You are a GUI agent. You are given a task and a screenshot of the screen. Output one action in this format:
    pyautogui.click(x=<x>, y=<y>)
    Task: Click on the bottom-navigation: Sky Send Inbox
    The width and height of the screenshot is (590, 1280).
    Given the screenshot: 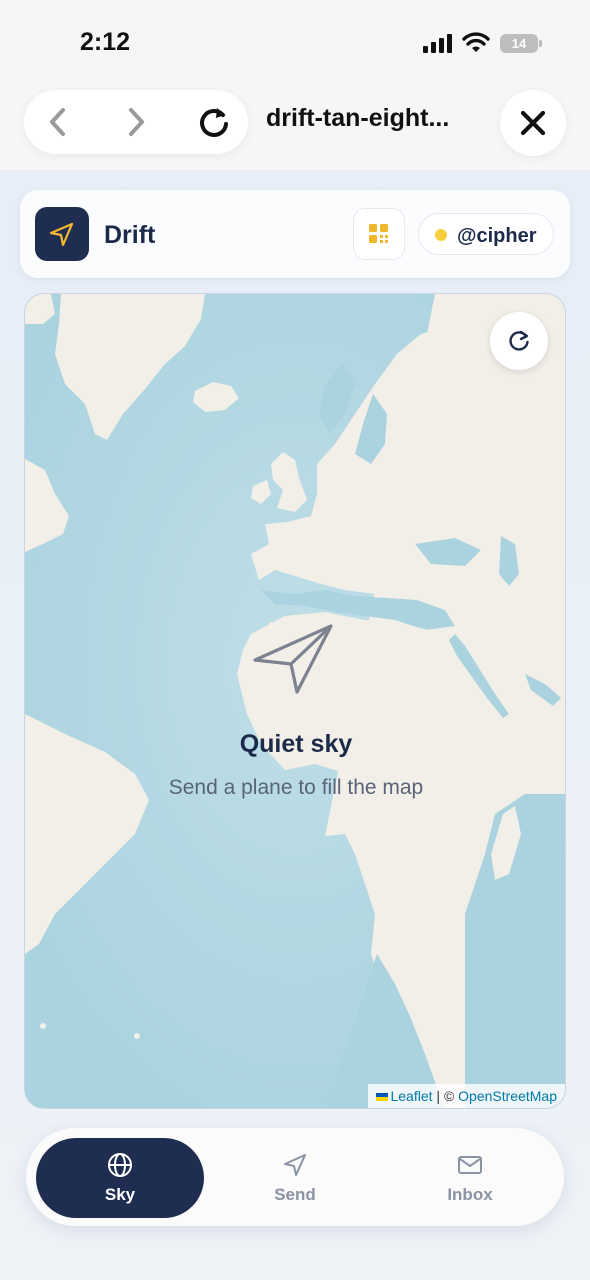 What is the action you would take?
    pyautogui.click(x=295, y=1177)
    